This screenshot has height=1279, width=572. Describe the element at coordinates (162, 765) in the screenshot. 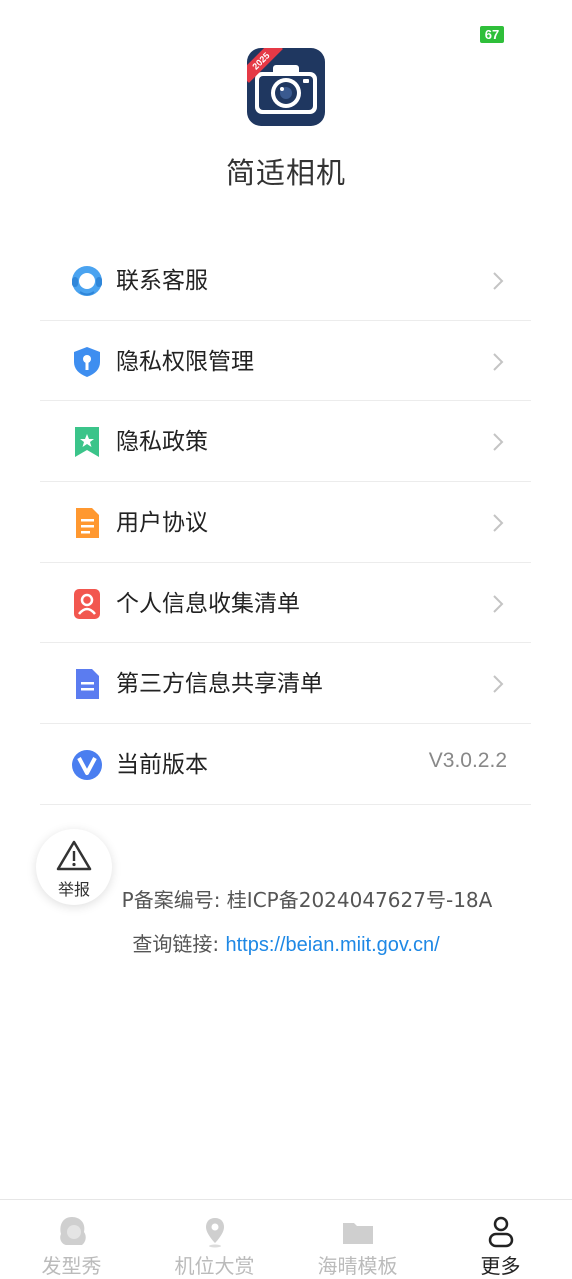

I see `menu-item-label: 当前版本` at that location.